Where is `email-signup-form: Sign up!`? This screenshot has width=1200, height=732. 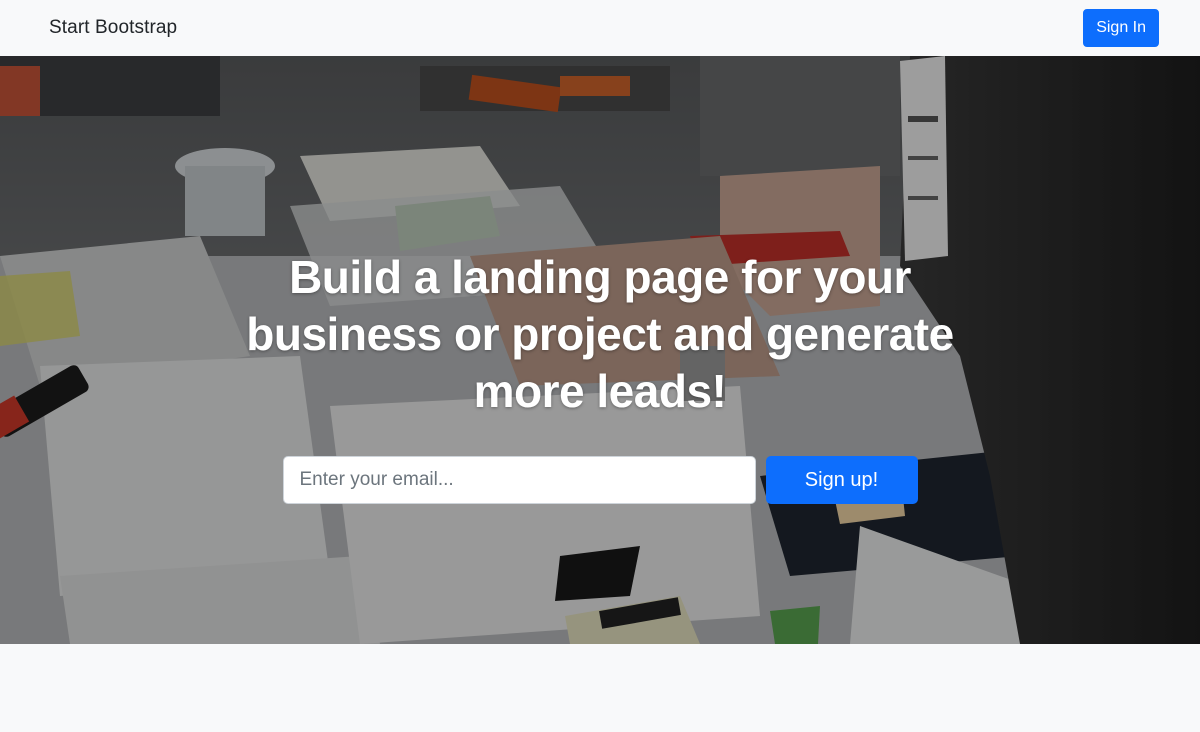 email-signup-form: Sign up! is located at coordinates (600, 480).